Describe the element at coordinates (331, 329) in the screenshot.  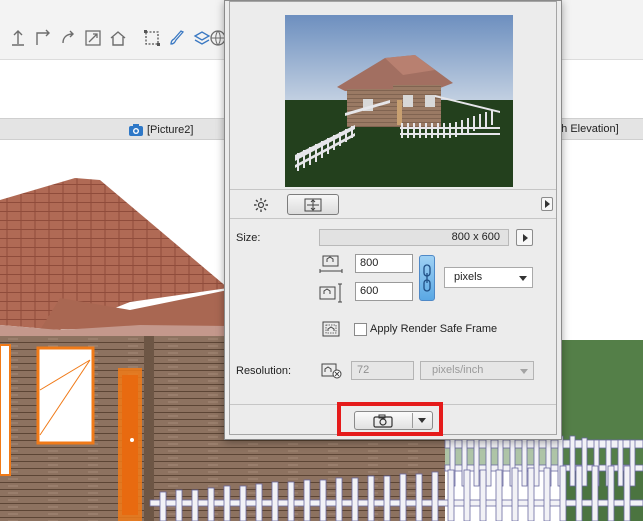
I see `safe-frame-icon` at that location.